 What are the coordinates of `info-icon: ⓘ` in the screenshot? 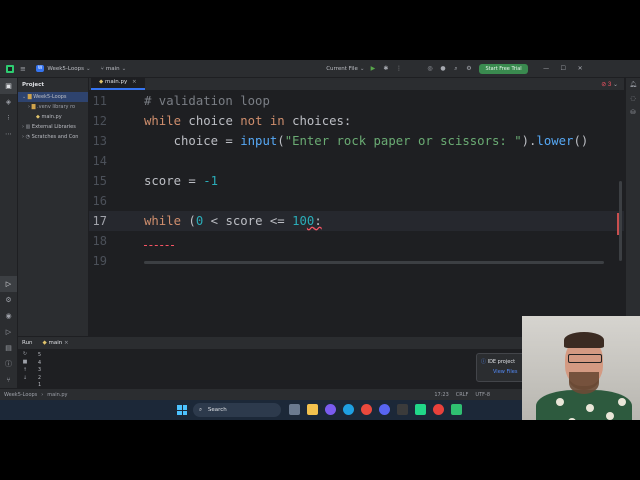 It's located at (484, 362).